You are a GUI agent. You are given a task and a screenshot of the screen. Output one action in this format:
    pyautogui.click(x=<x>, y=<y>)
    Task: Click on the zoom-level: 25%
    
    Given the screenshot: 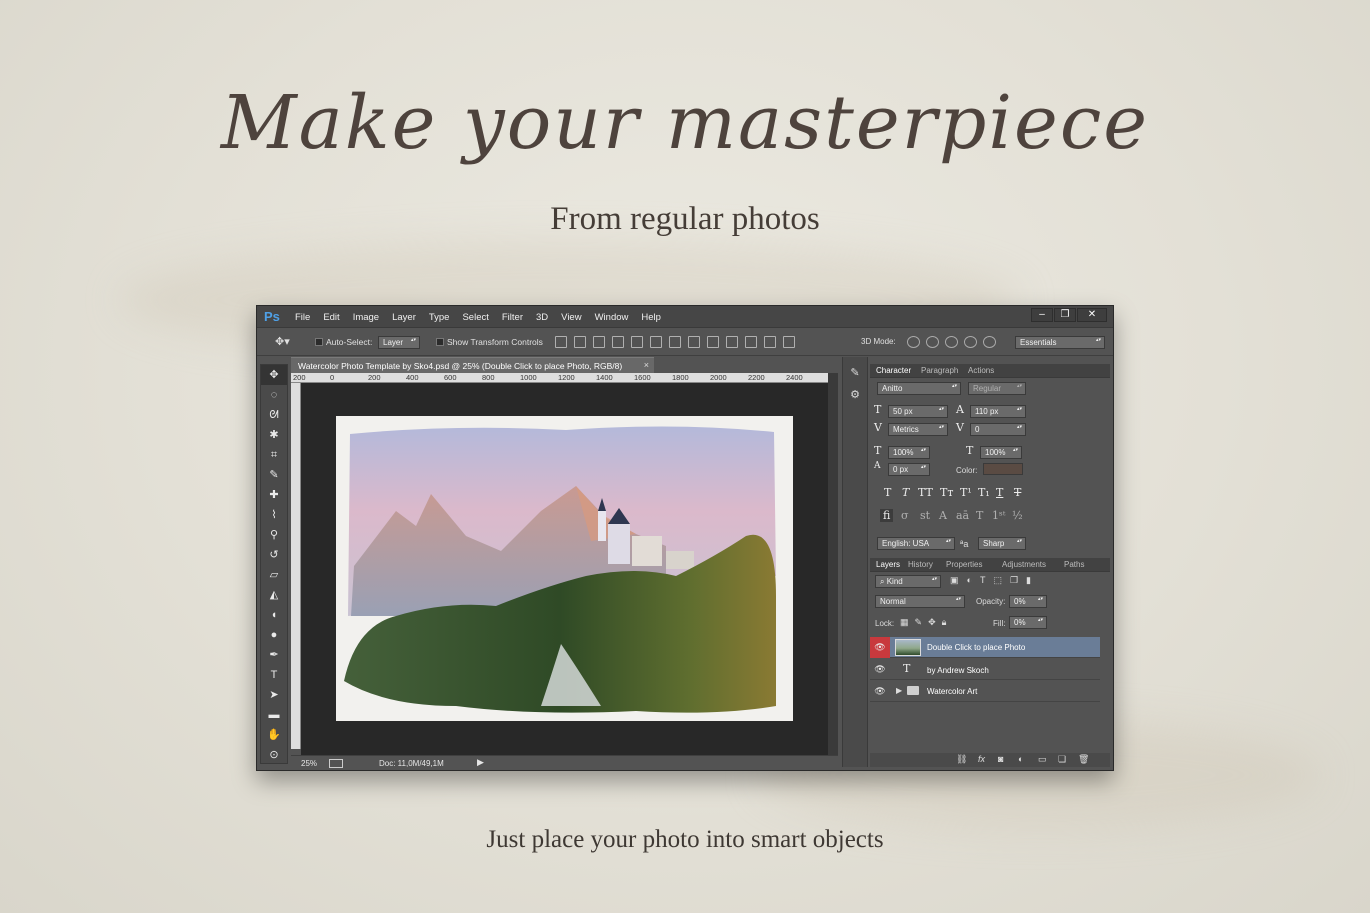 What is the action you would take?
    pyautogui.click(x=309, y=763)
    